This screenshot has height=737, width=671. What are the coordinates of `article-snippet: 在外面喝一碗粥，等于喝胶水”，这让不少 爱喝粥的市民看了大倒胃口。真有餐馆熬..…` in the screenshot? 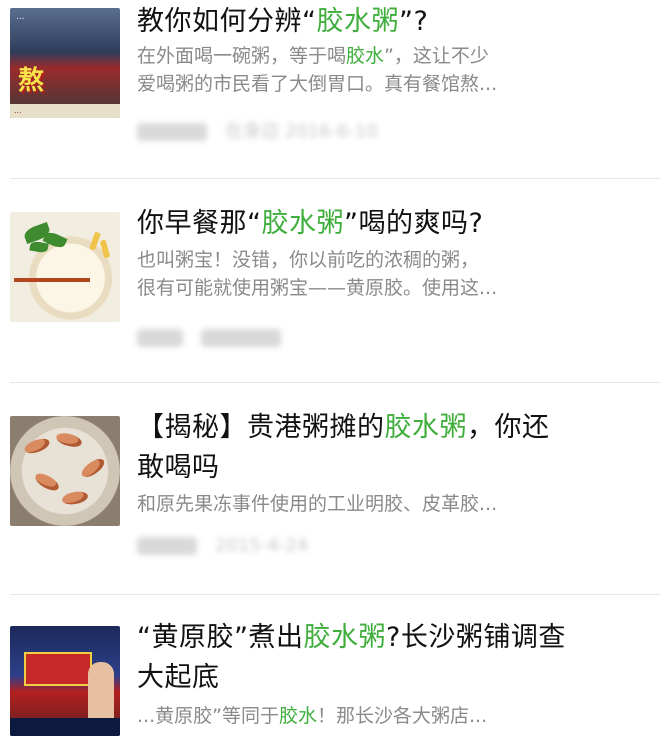 It's located at (317, 70).